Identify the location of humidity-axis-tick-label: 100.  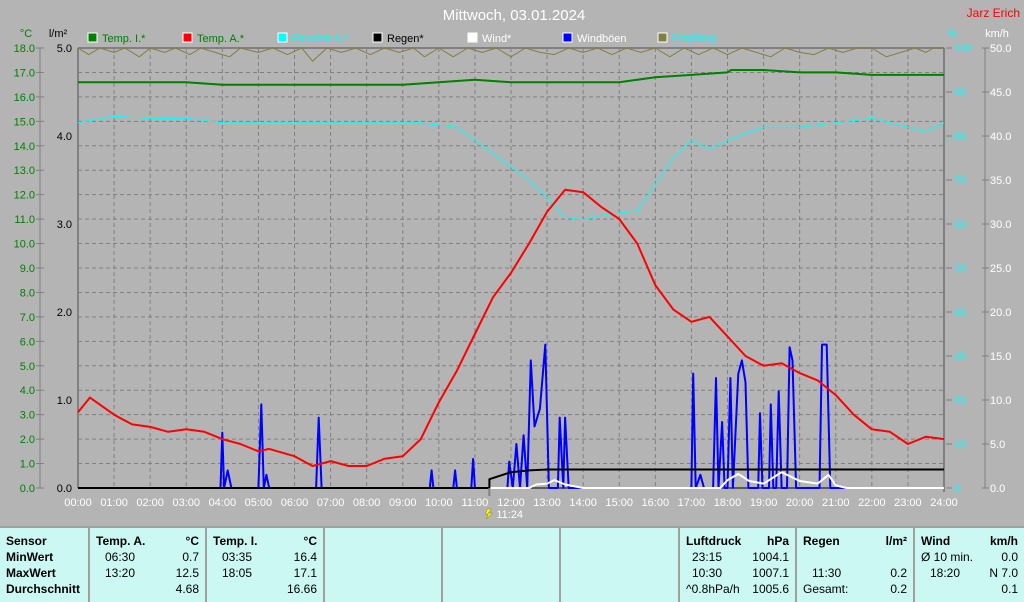
(963, 49).